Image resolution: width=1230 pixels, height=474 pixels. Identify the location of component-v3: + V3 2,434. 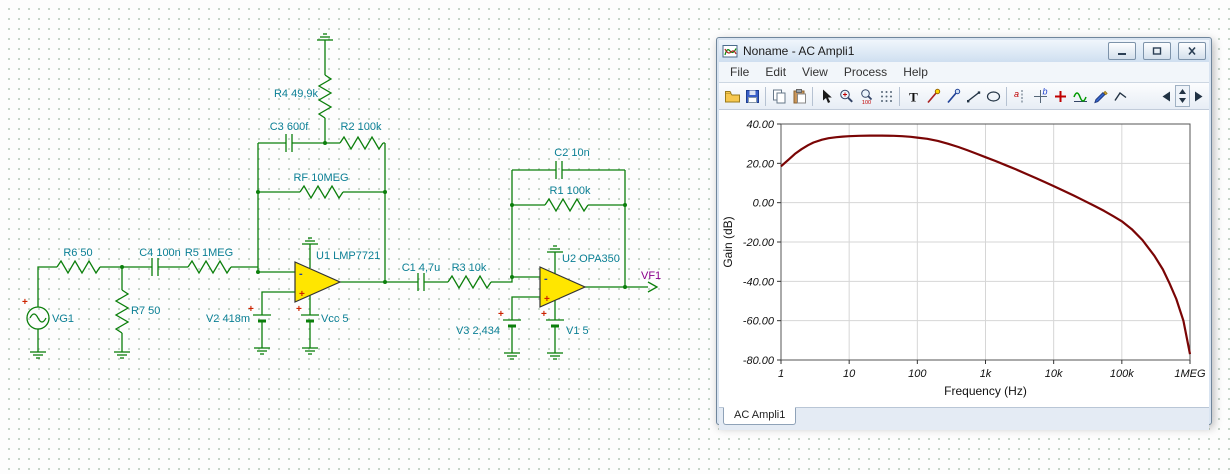
(489, 334).